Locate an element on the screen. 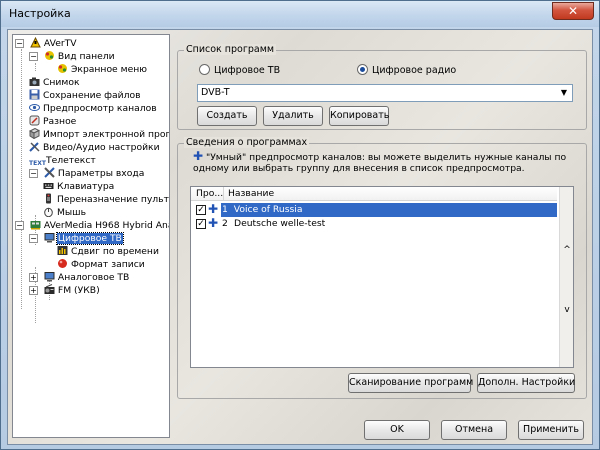 Image resolution: width=600 pixels, height=450 pixels. tree-item-label: Разное is located at coordinates (60, 121).